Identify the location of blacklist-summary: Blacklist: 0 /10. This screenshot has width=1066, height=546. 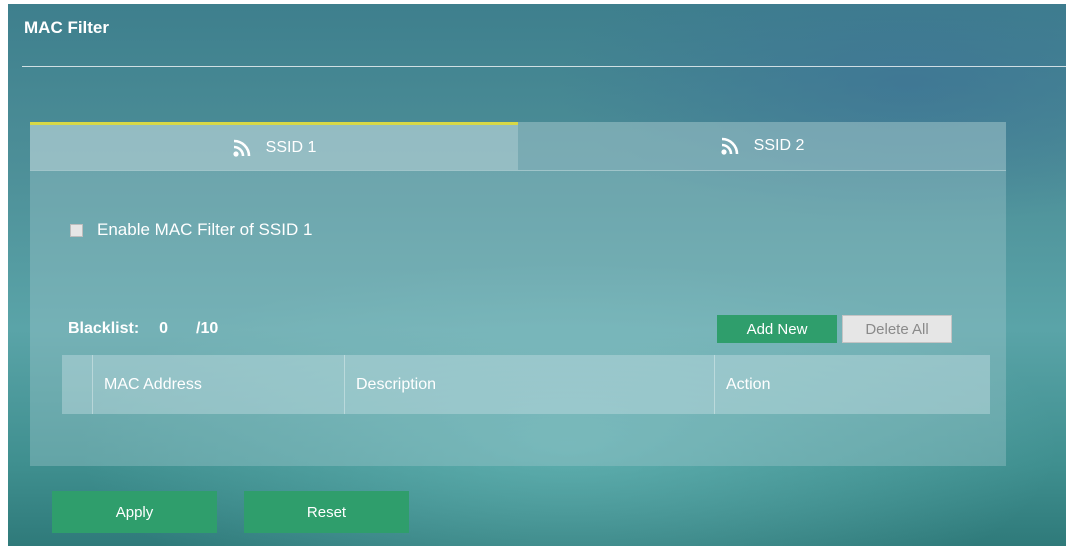
(143, 329).